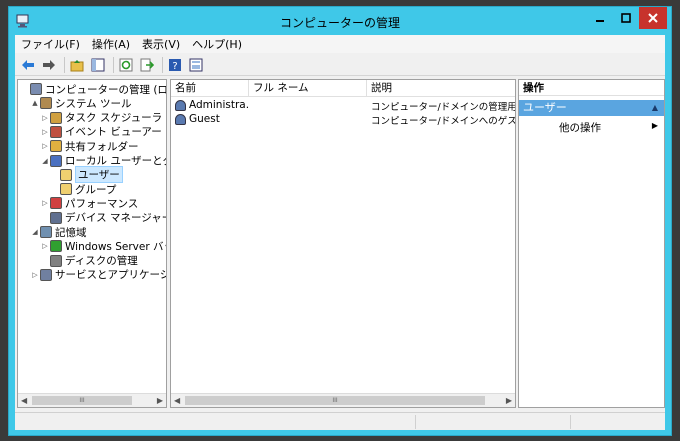 The image size is (680, 441). What do you see at coordinates (161, 44) in the screenshot?
I see `menu-view: 表示(V)` at bounding box center [161, 44].